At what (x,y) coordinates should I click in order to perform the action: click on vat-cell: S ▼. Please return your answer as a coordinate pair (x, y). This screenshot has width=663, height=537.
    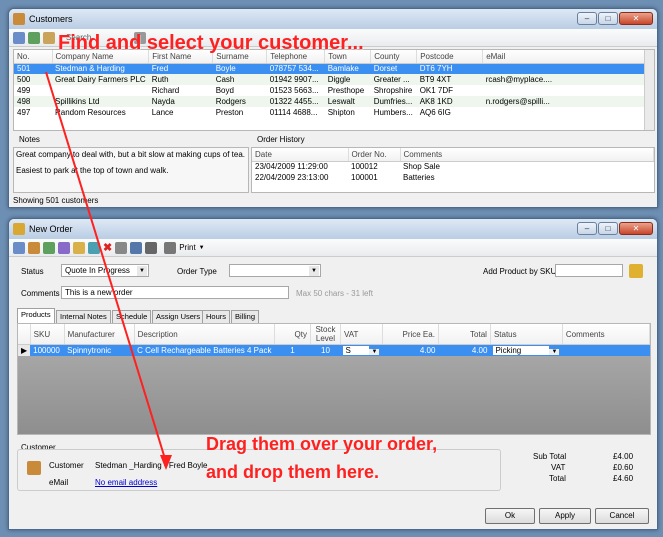
    Looking at the image, I should click on (361, 350).